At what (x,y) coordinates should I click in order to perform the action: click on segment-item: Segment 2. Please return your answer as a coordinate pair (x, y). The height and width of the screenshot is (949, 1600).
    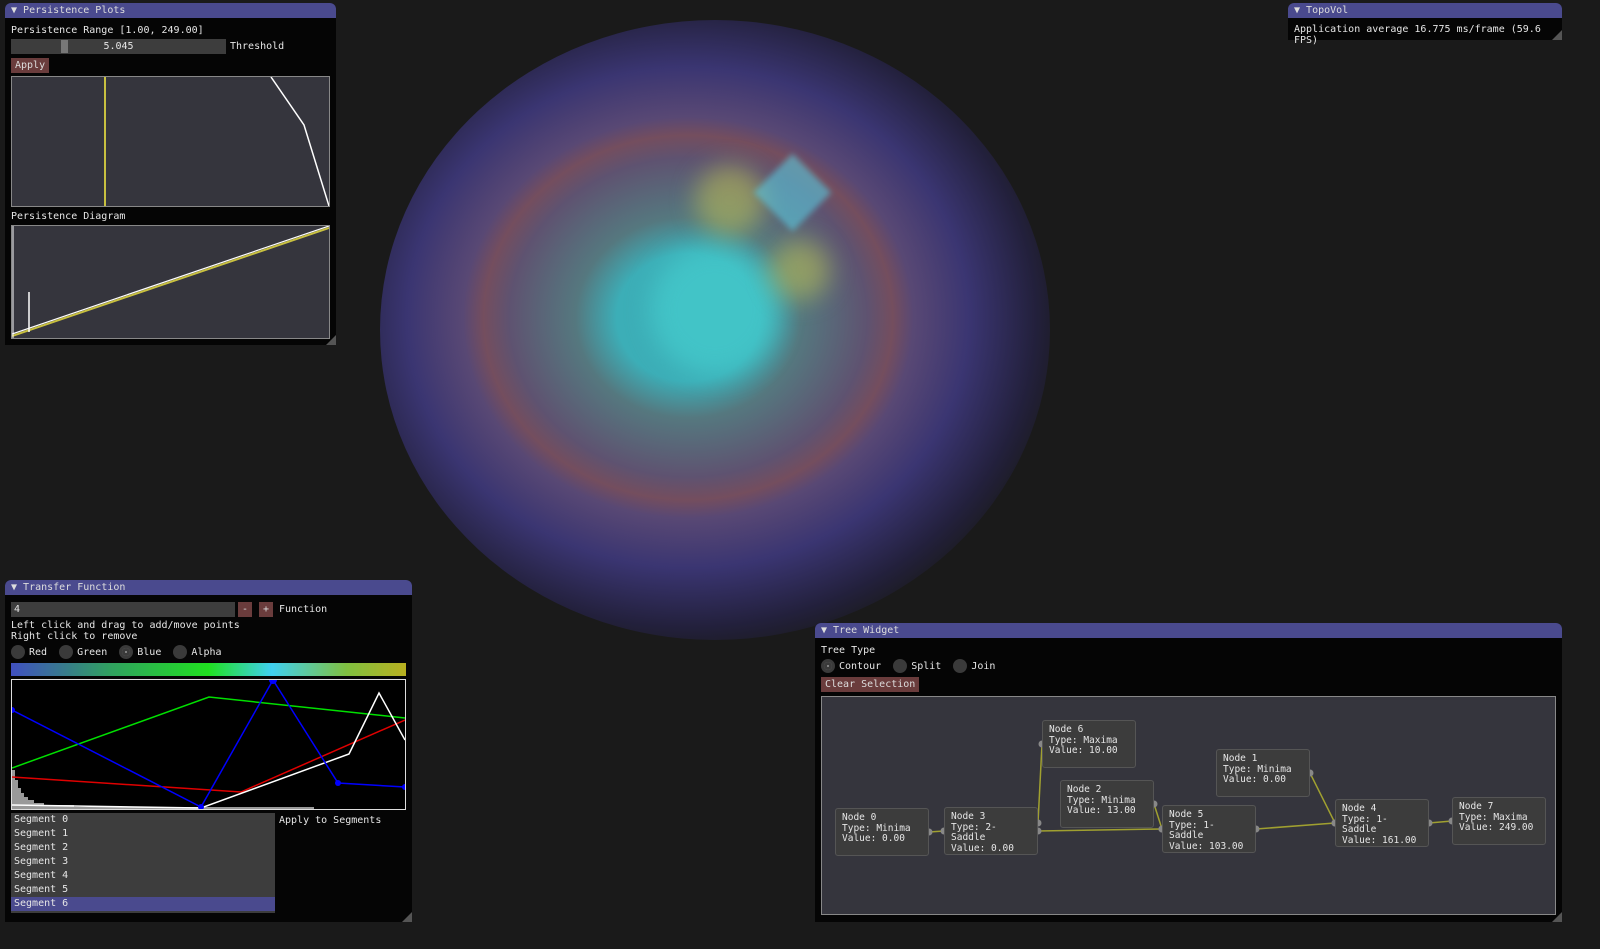
    Looking at the image, I should click on (143, 848).